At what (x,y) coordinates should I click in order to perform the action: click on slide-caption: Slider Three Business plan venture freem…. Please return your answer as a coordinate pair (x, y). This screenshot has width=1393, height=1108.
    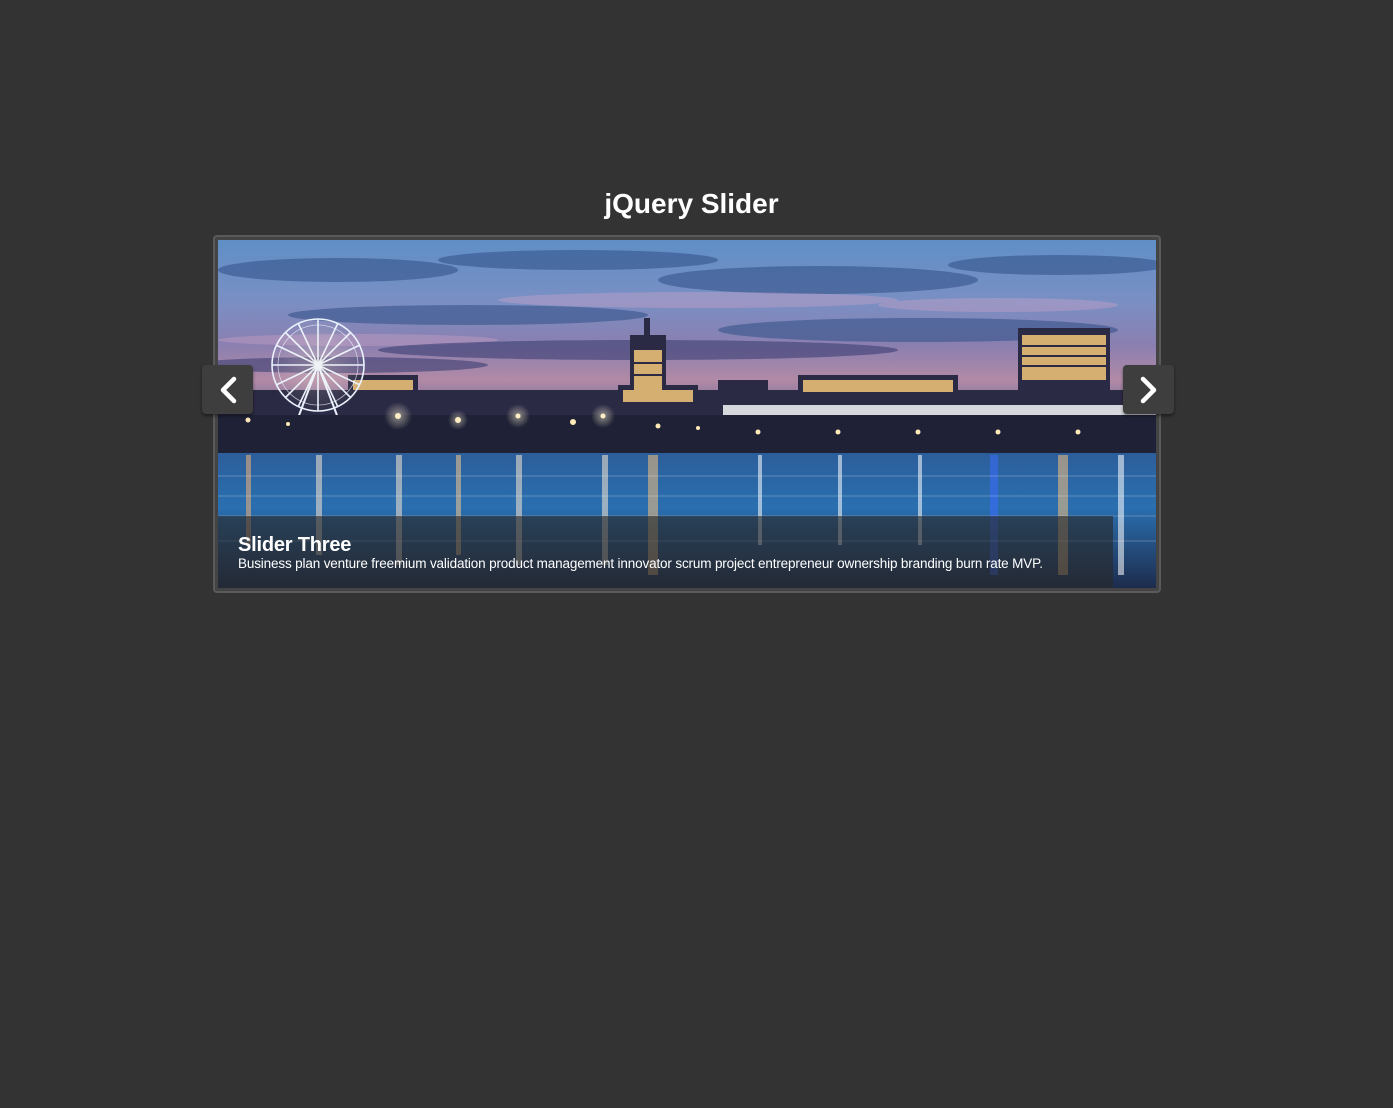
    Looking at the image, I should click on (665, 552).